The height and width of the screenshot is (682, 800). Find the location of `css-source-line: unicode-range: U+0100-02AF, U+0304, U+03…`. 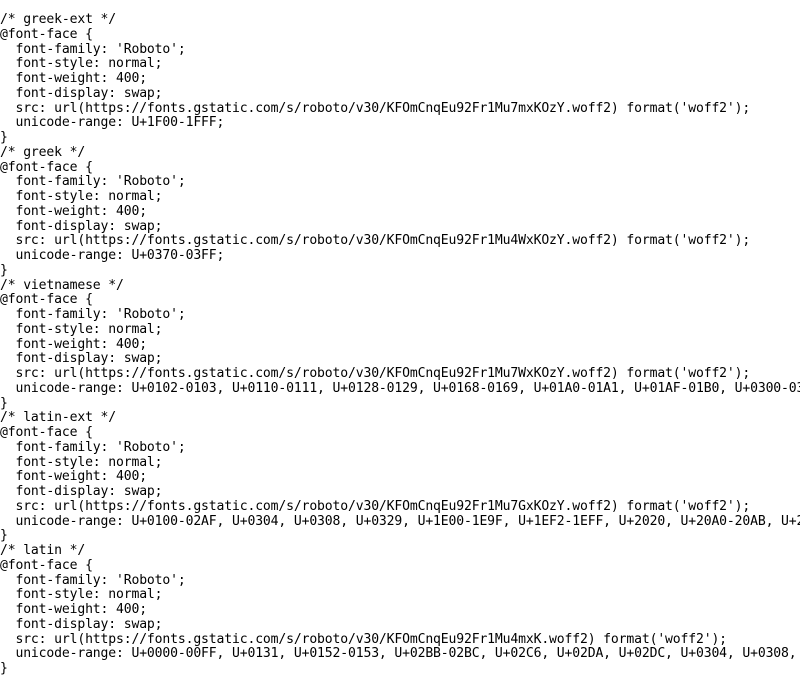

css-source-line: unicode-range: U+0100-02AF, U+0304, U+03… is located at coordinates (407, 521).